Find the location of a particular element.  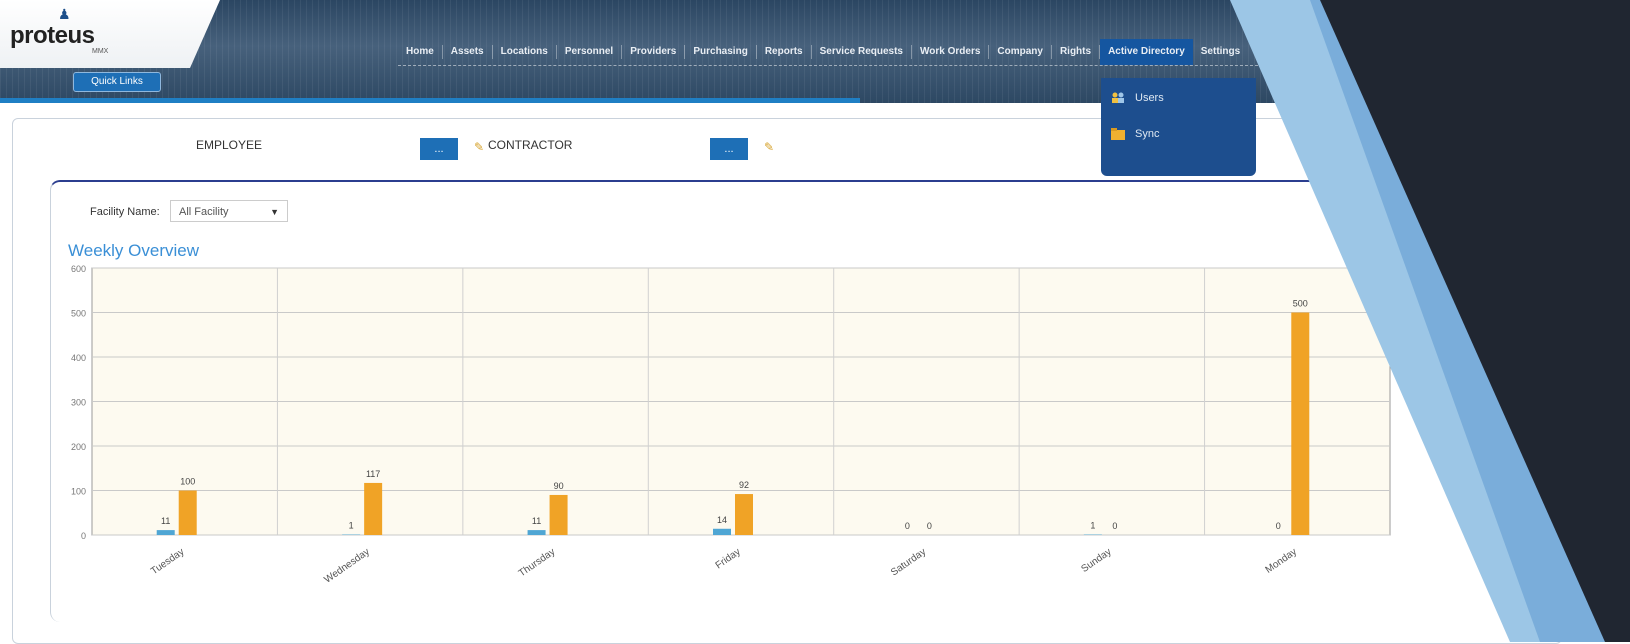

x-tick-label: Saturday is located at coordinates (908, 562).